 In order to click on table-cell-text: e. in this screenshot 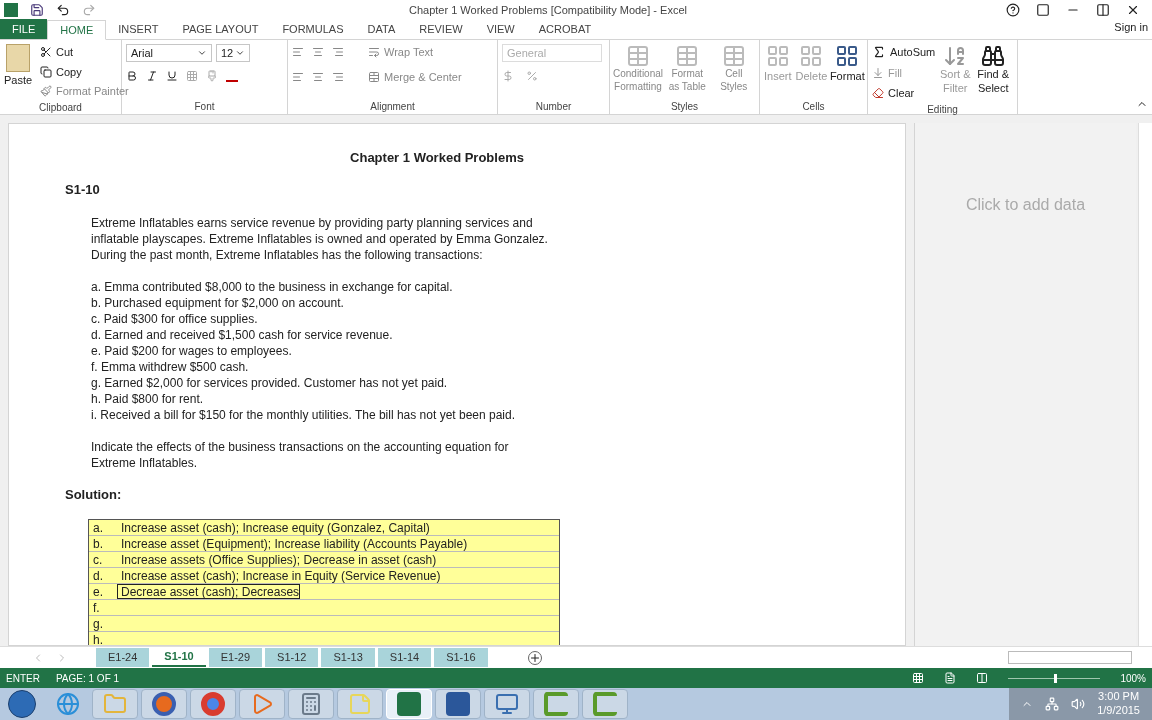, I will do `click(98, 591)`.